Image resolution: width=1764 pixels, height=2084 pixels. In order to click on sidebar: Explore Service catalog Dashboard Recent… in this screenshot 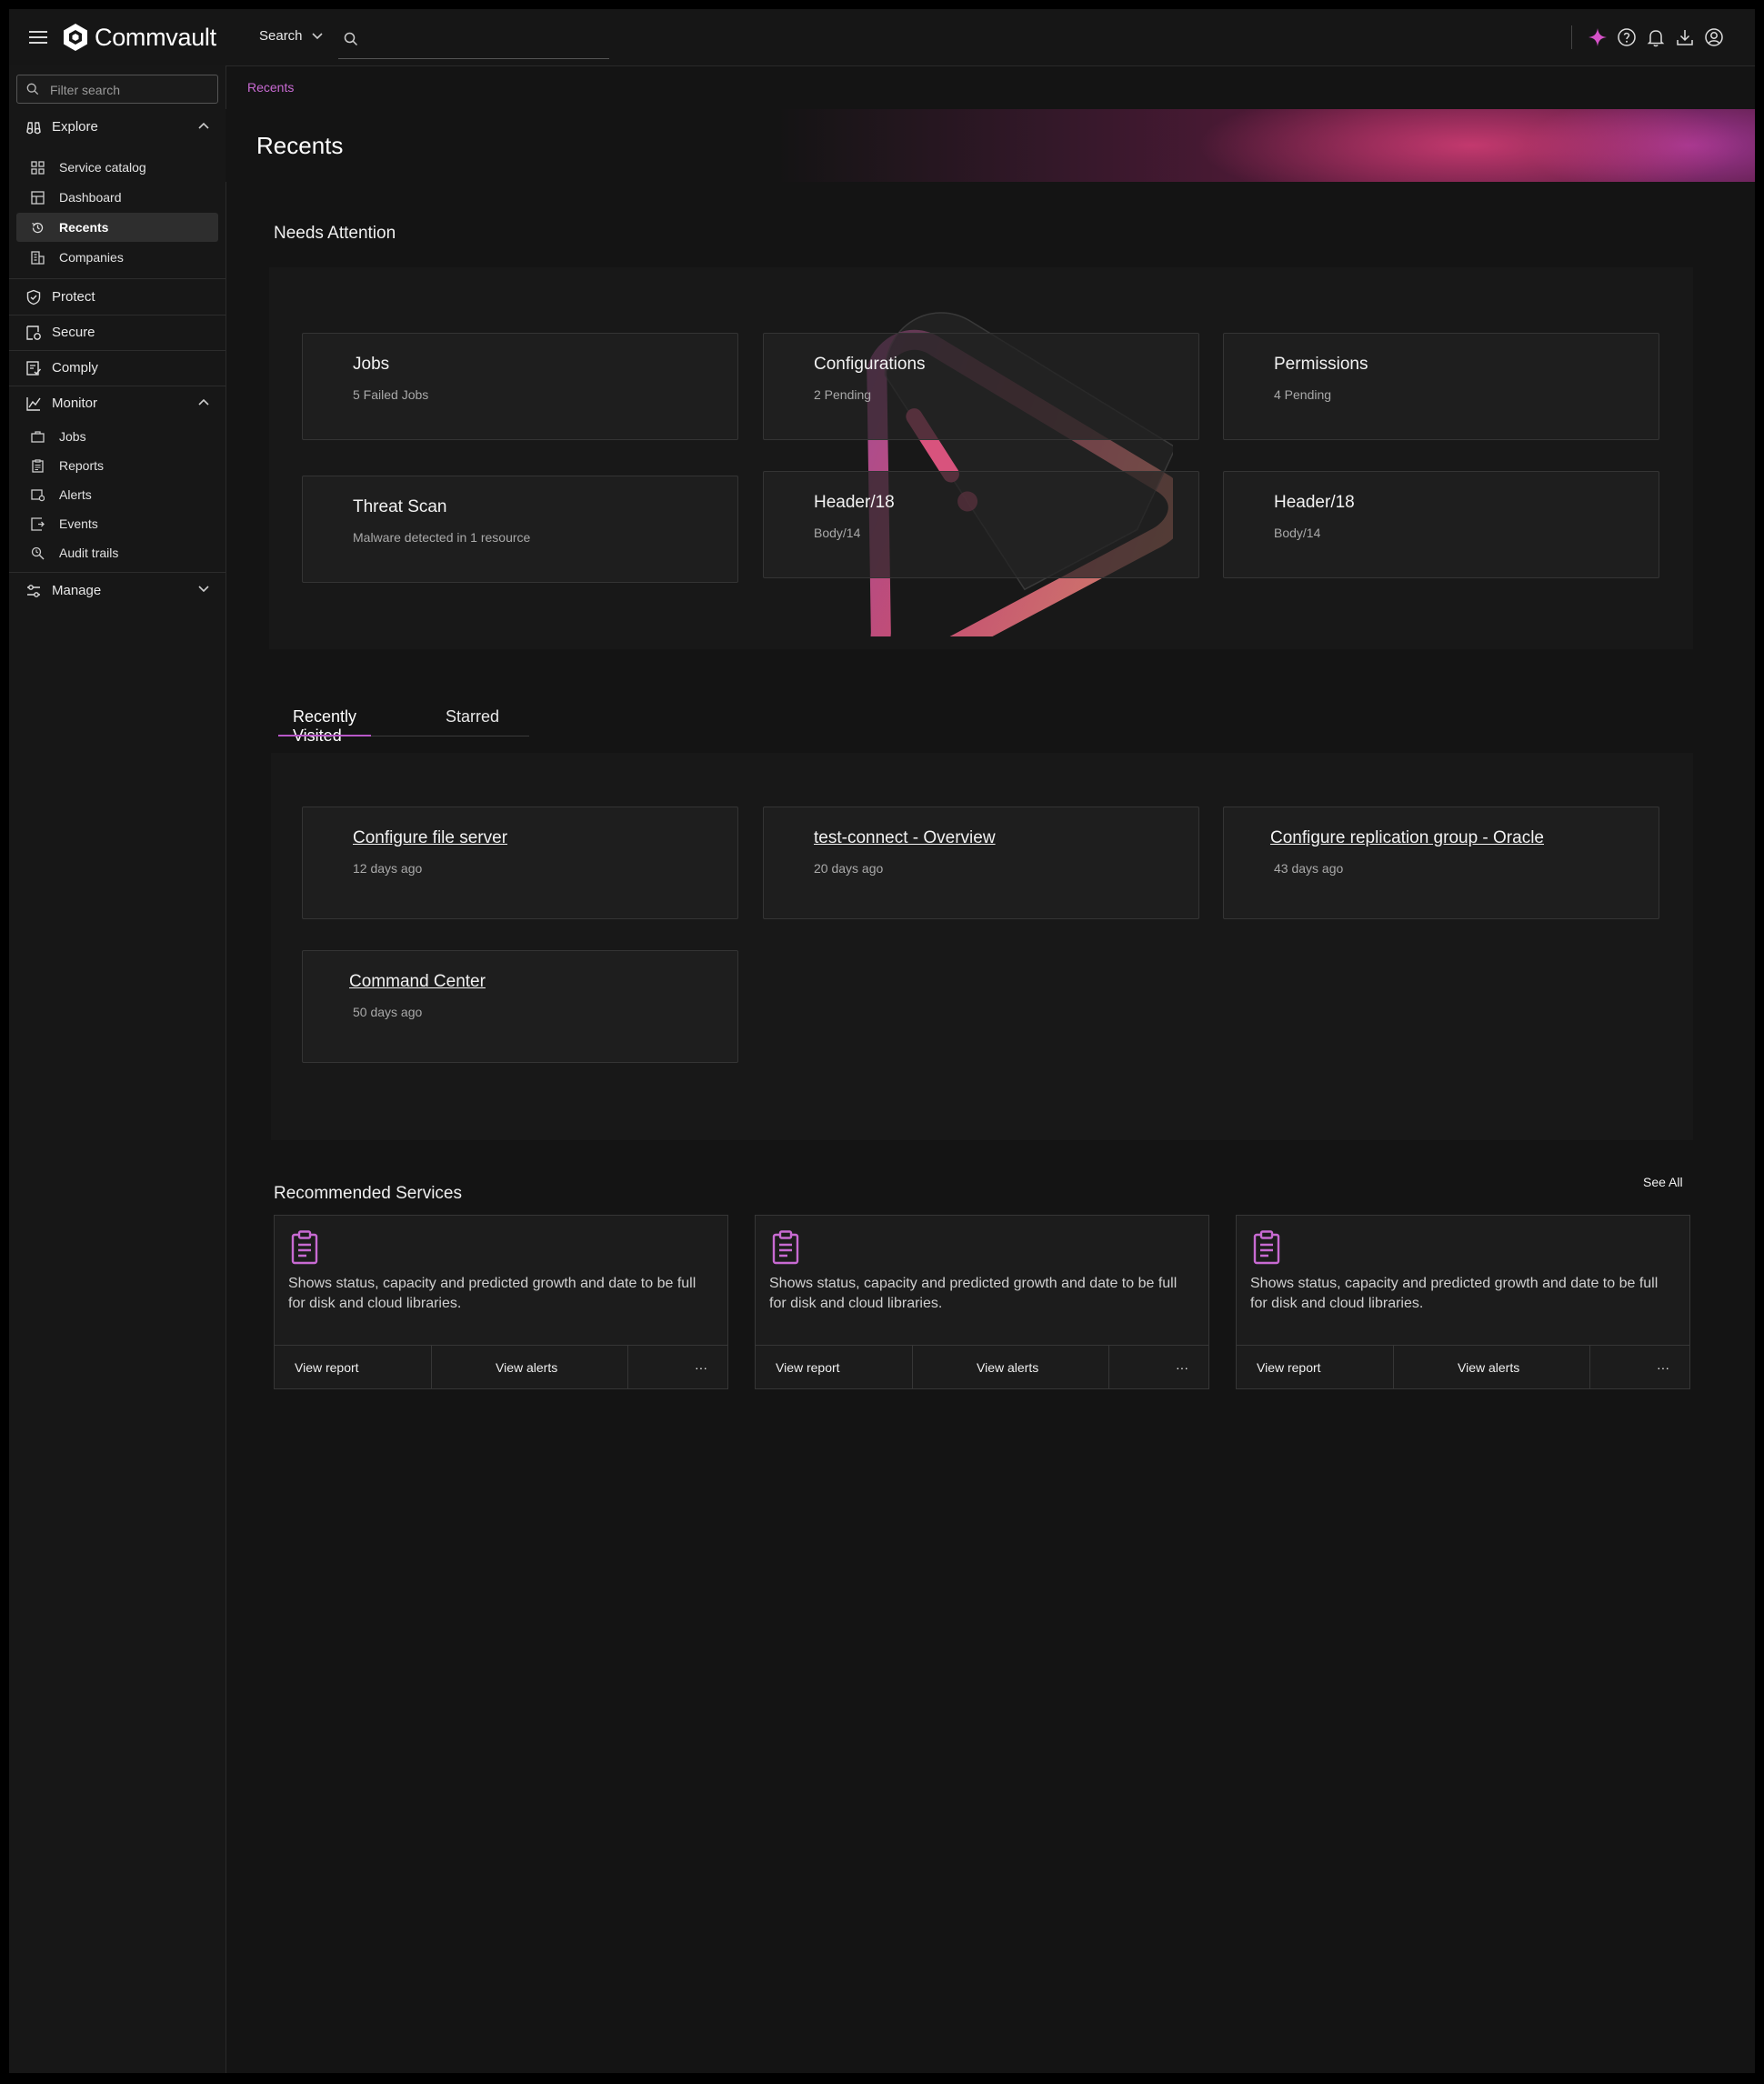, I will do `click(117, 1069)`.